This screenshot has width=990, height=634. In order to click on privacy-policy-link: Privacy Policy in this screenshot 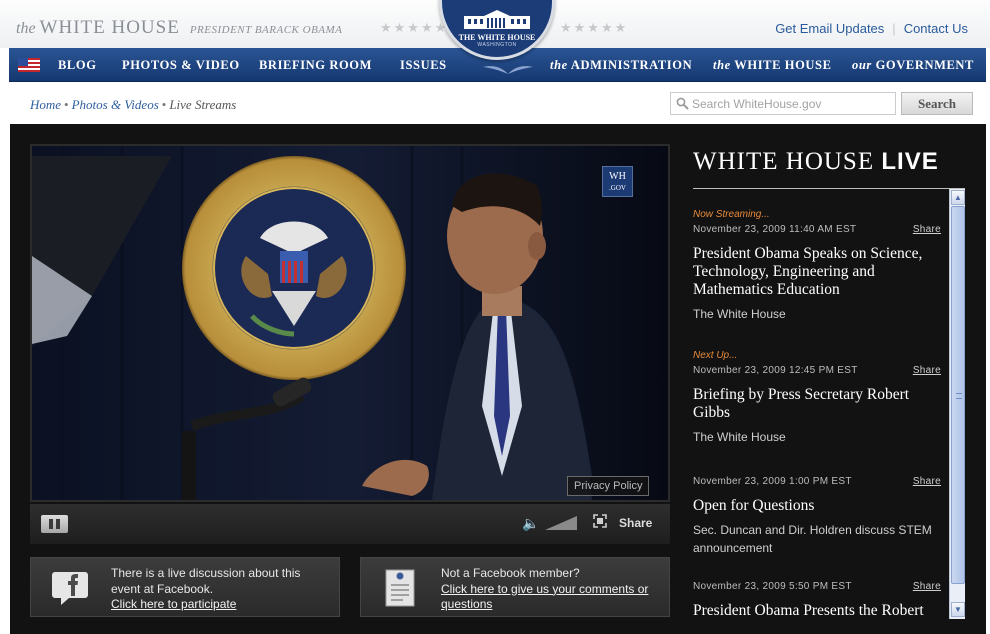, I will do `click(608, 486)`.